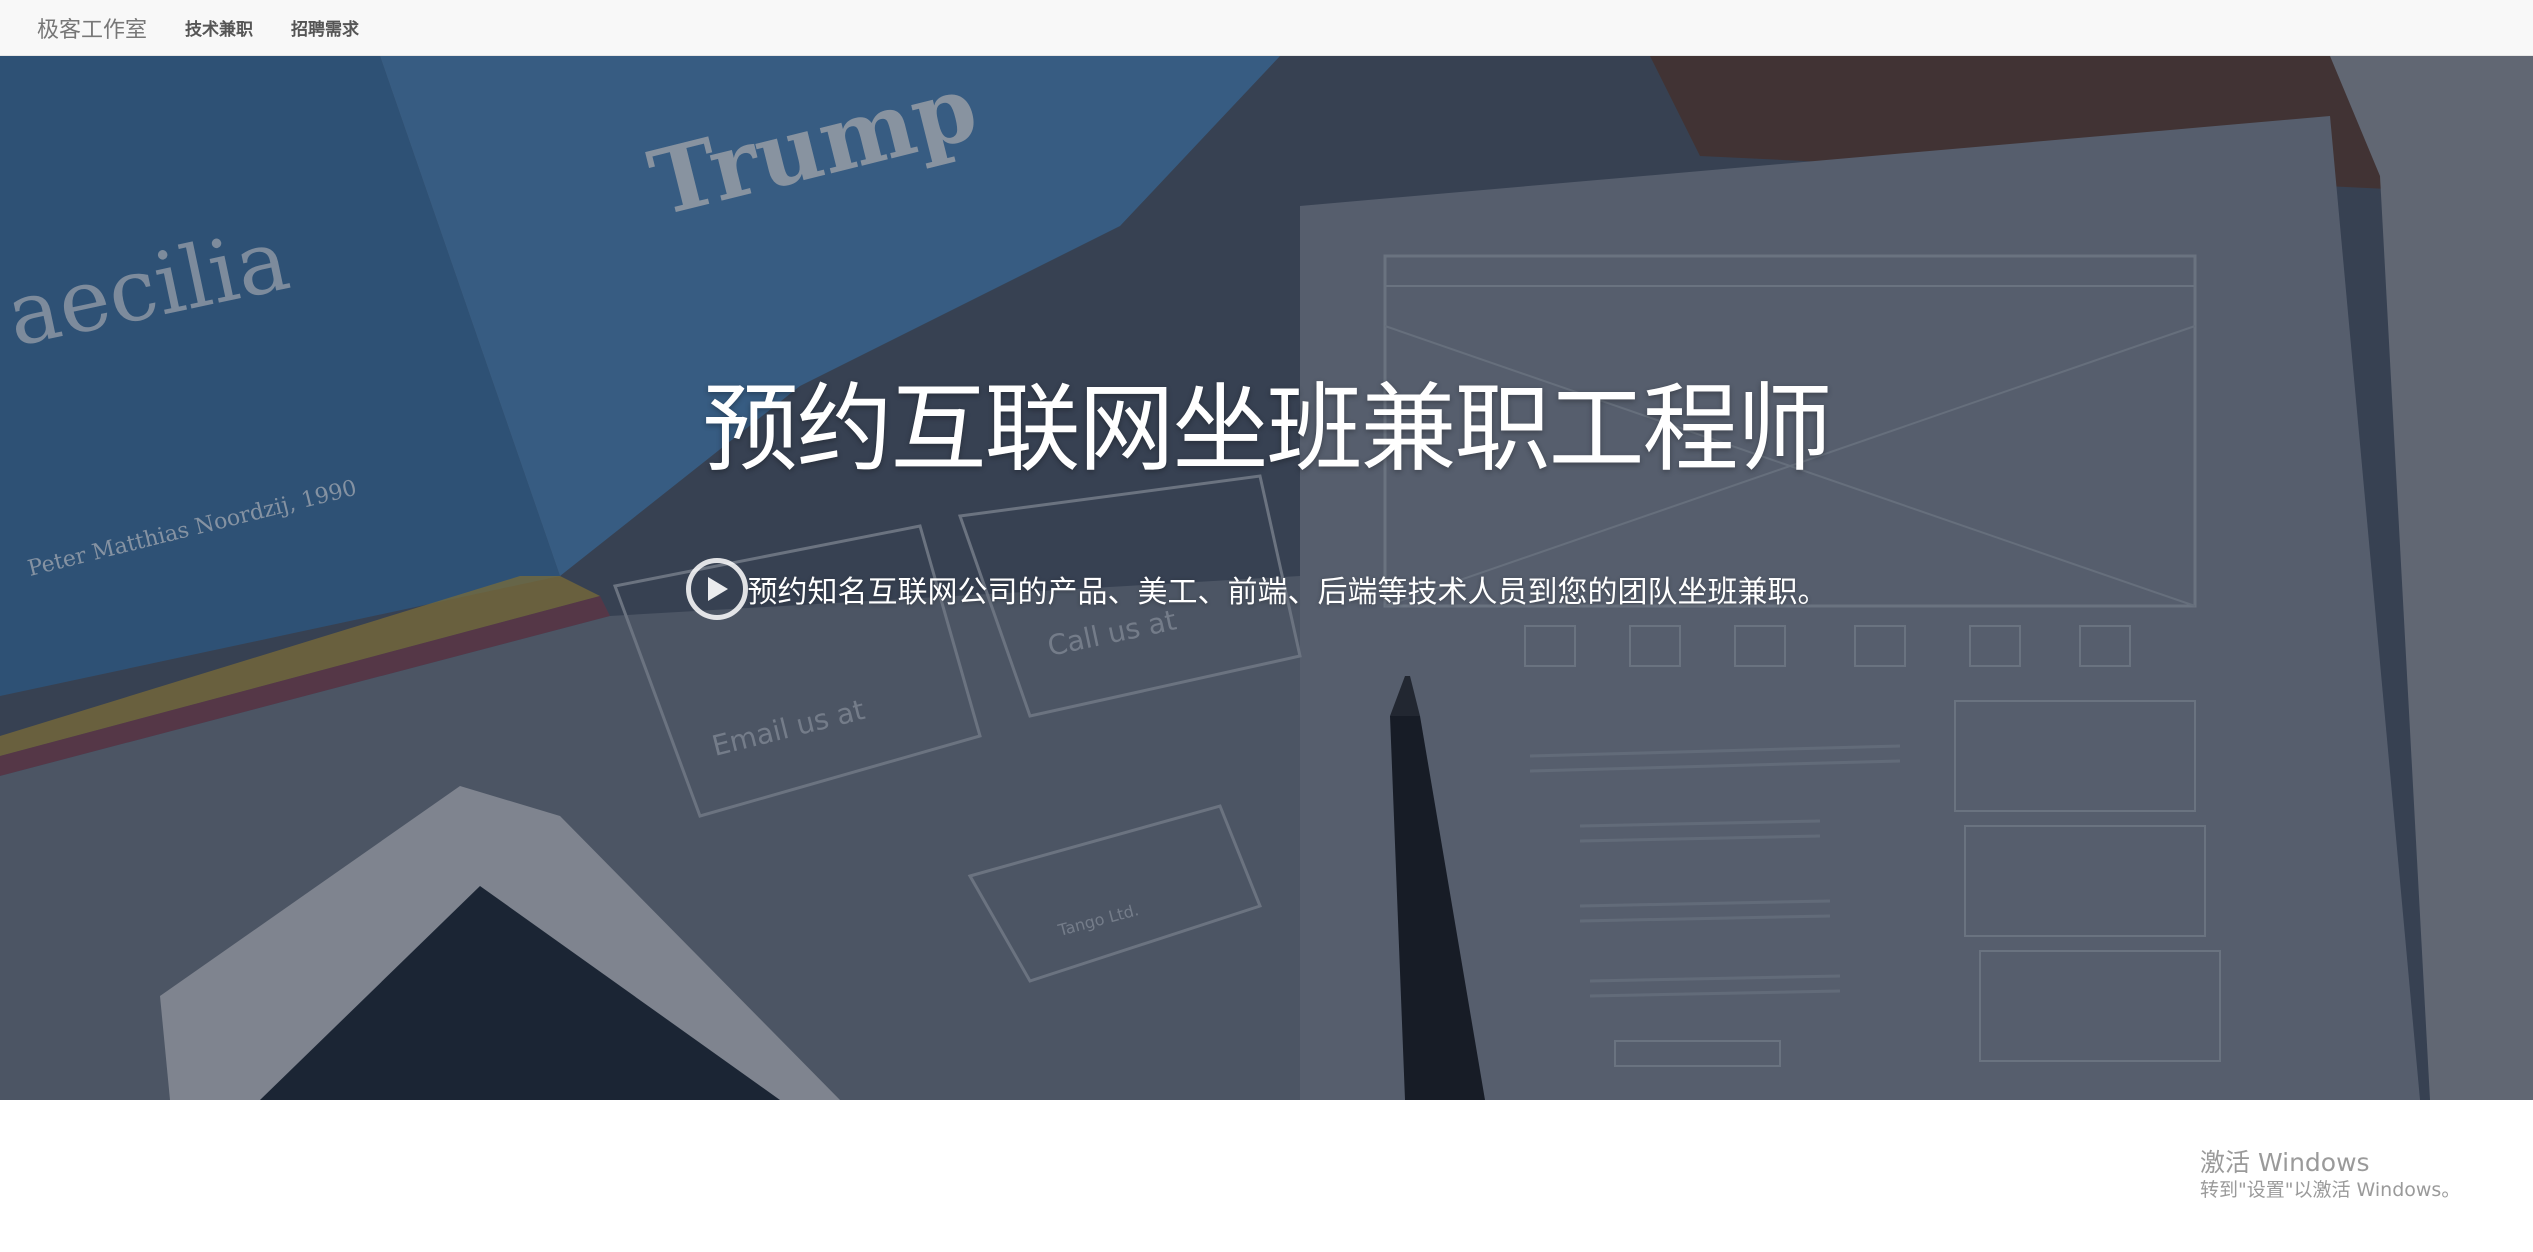 Image resolution: width=2533 pixels, height=1252 pixels. I want to click on play-video-button, so click(716, 589).